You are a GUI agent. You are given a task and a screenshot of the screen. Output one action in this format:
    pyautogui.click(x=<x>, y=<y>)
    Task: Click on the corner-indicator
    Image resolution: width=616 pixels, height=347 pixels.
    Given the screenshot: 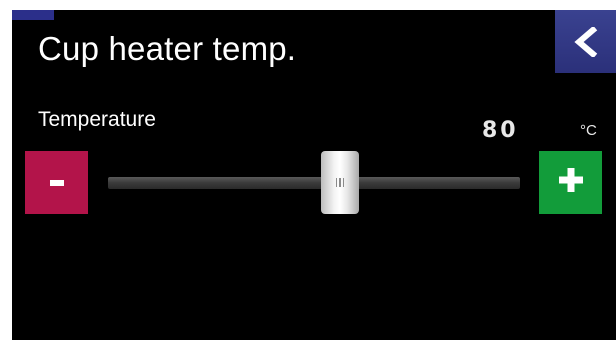 What is the action you would take?
    pyautogui.click(x=33, y=15)
    